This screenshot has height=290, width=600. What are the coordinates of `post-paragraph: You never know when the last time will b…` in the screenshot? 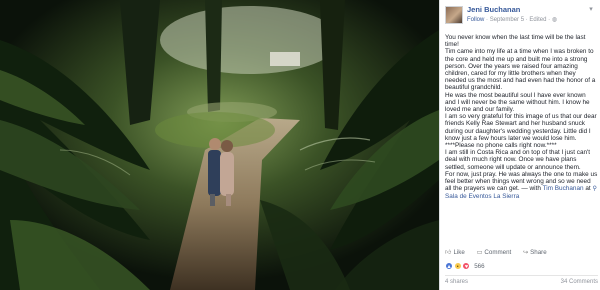 It's located at (515, 41).